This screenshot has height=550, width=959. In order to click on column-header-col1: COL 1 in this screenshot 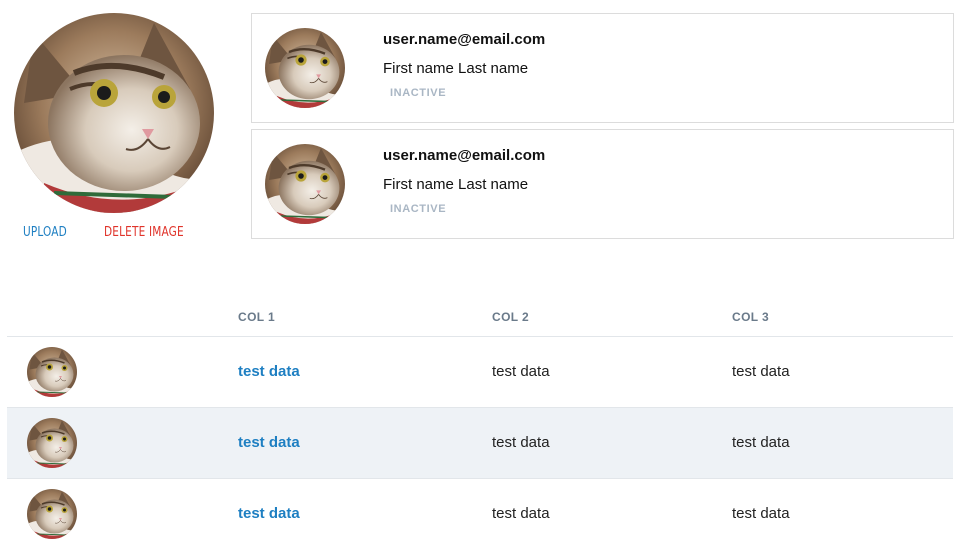, I will do `click(256, 317)`.